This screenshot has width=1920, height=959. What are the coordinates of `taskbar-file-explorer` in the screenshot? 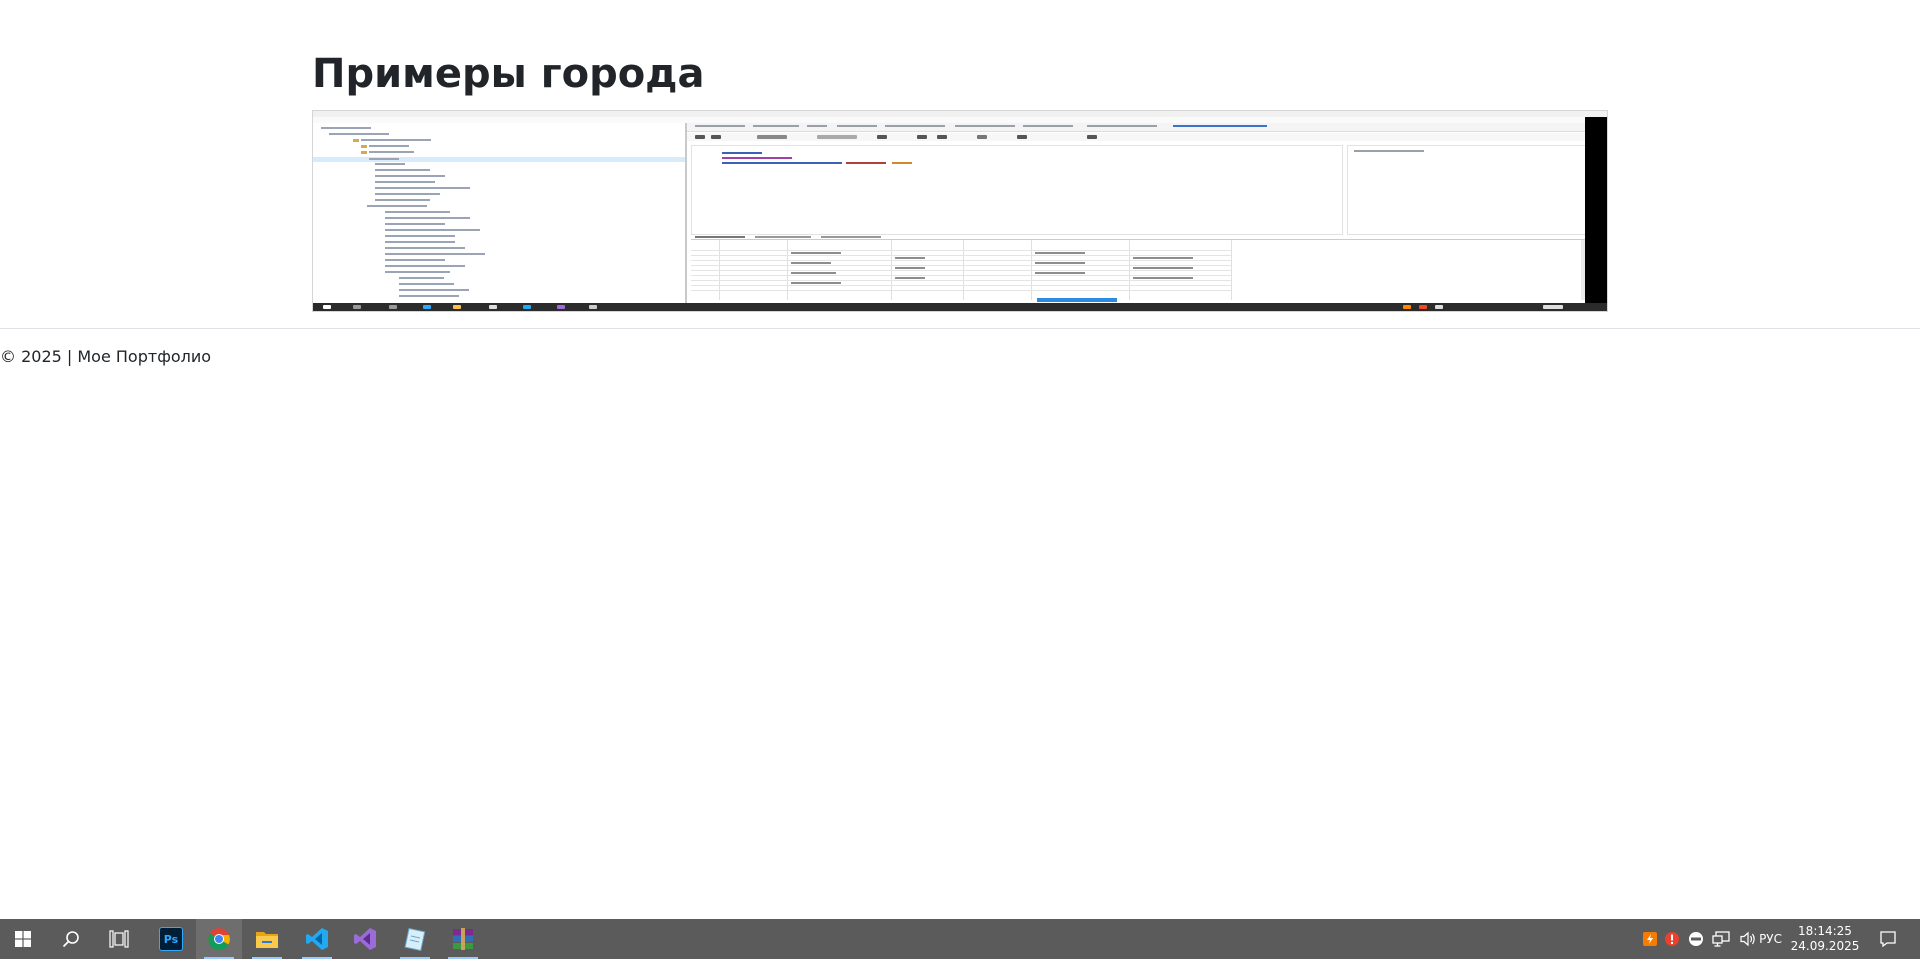 It's located at (267, 939).